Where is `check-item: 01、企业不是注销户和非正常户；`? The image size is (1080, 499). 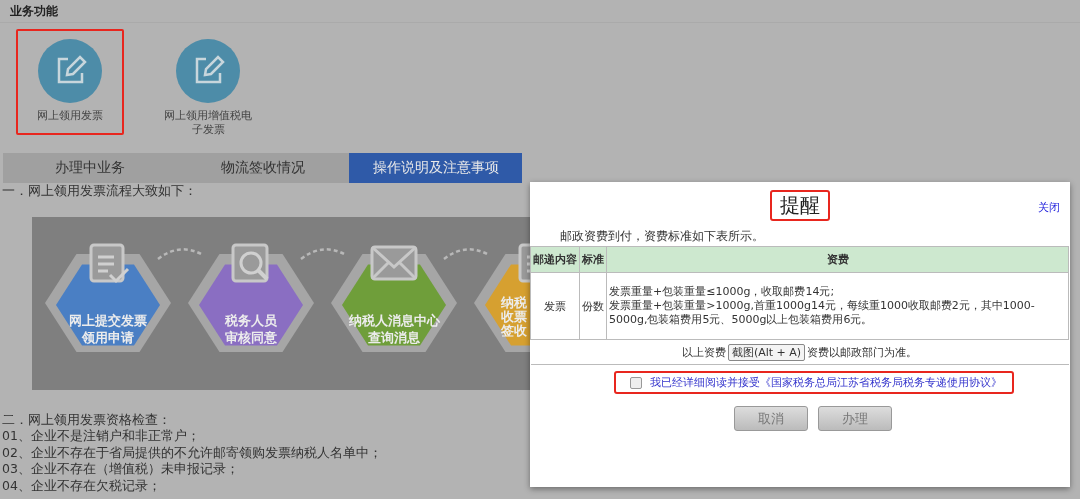 check-item: 01、企业不是注销户和非正常户； is located at coordinates (100, 436).